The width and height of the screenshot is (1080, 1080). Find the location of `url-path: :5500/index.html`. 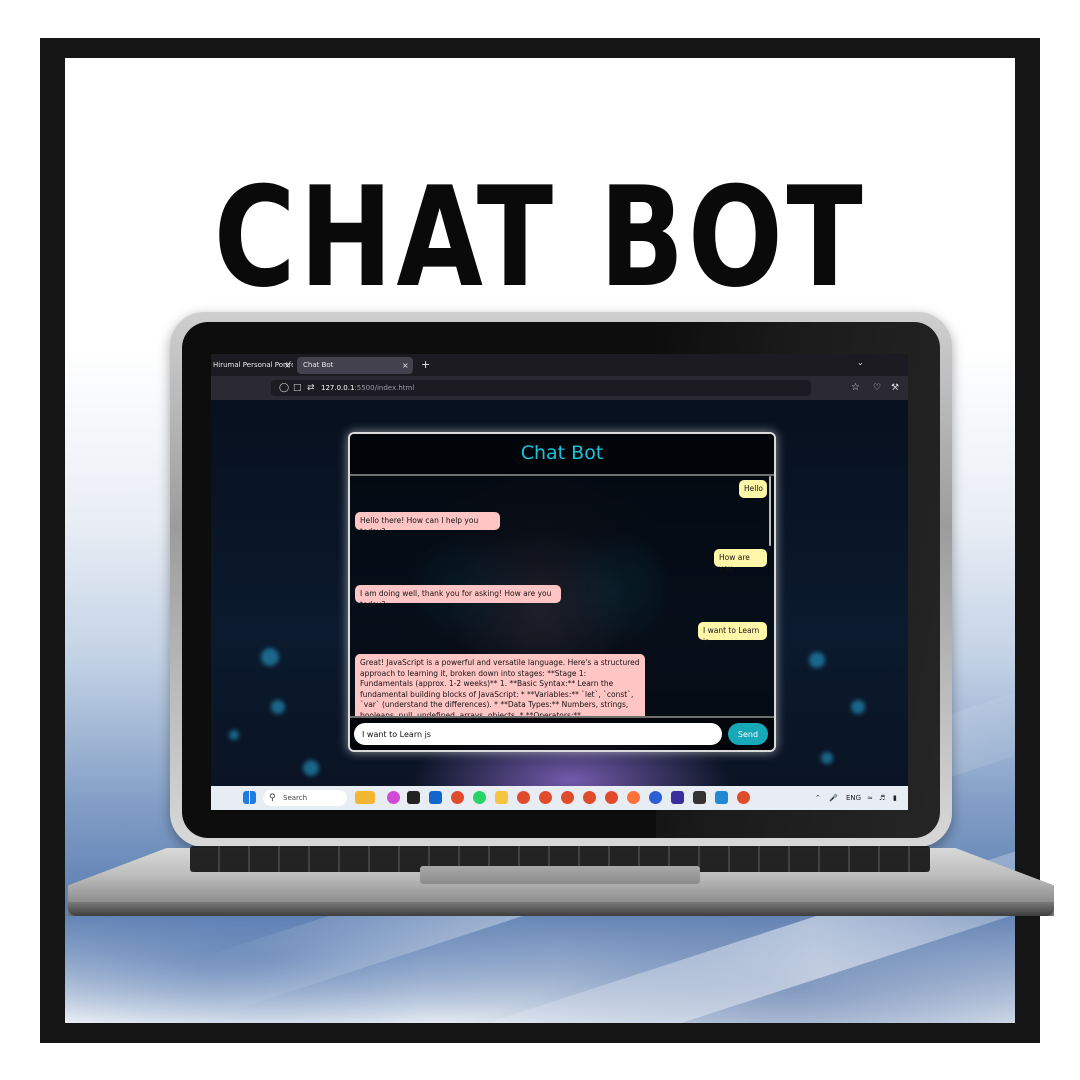

url-path: :5500/index.html is located at coordinates (384, 388).